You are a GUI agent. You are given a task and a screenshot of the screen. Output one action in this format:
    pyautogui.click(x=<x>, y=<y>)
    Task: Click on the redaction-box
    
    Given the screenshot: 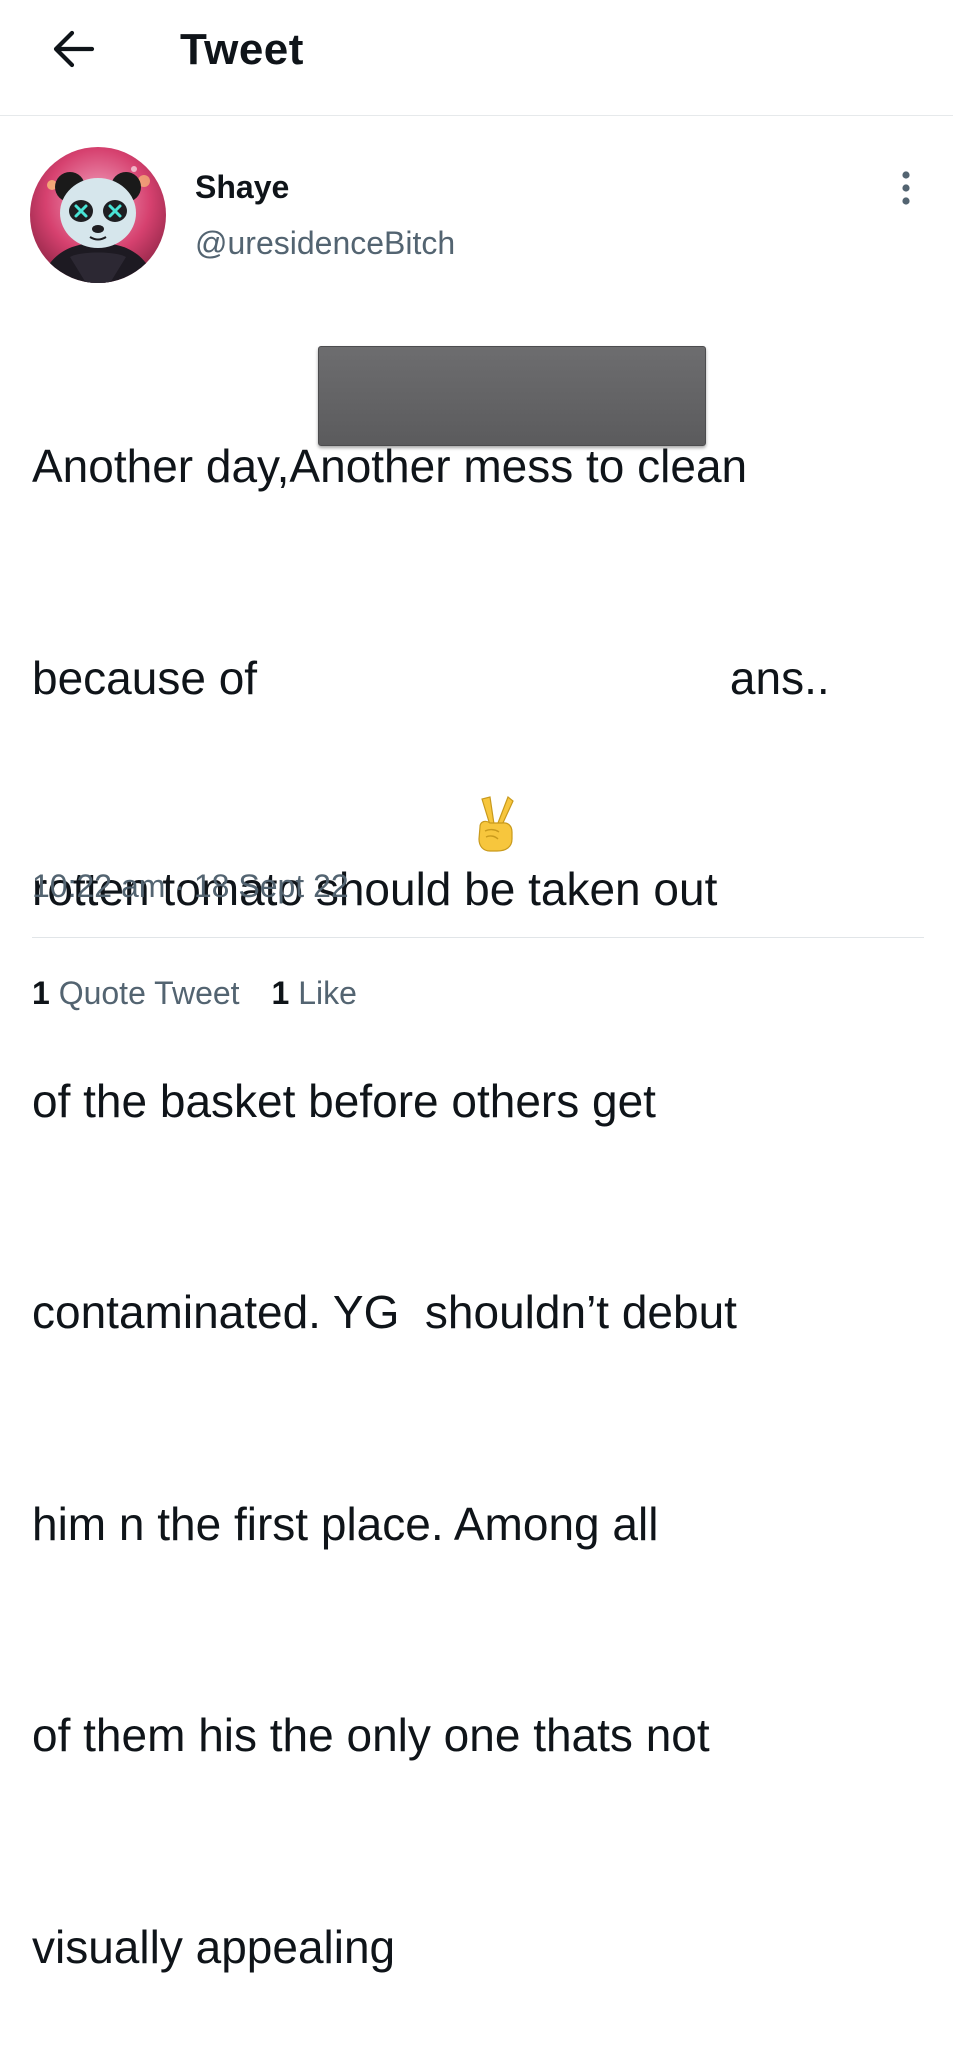 What is the action you would take?
    pyautogui.click(x=512, y=396)
    